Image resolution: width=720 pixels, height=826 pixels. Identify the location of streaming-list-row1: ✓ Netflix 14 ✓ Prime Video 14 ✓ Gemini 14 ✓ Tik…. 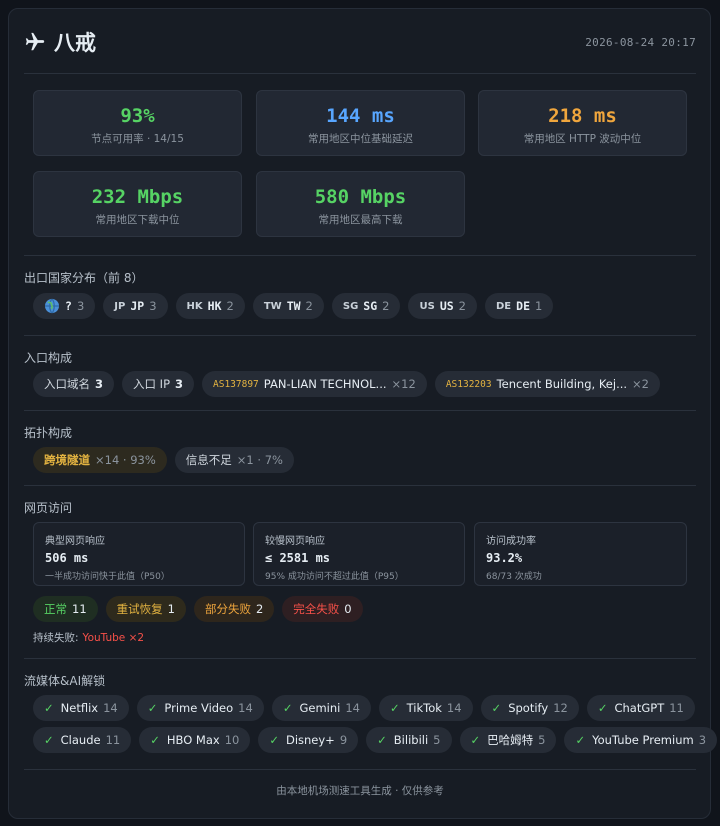
(364, 708).